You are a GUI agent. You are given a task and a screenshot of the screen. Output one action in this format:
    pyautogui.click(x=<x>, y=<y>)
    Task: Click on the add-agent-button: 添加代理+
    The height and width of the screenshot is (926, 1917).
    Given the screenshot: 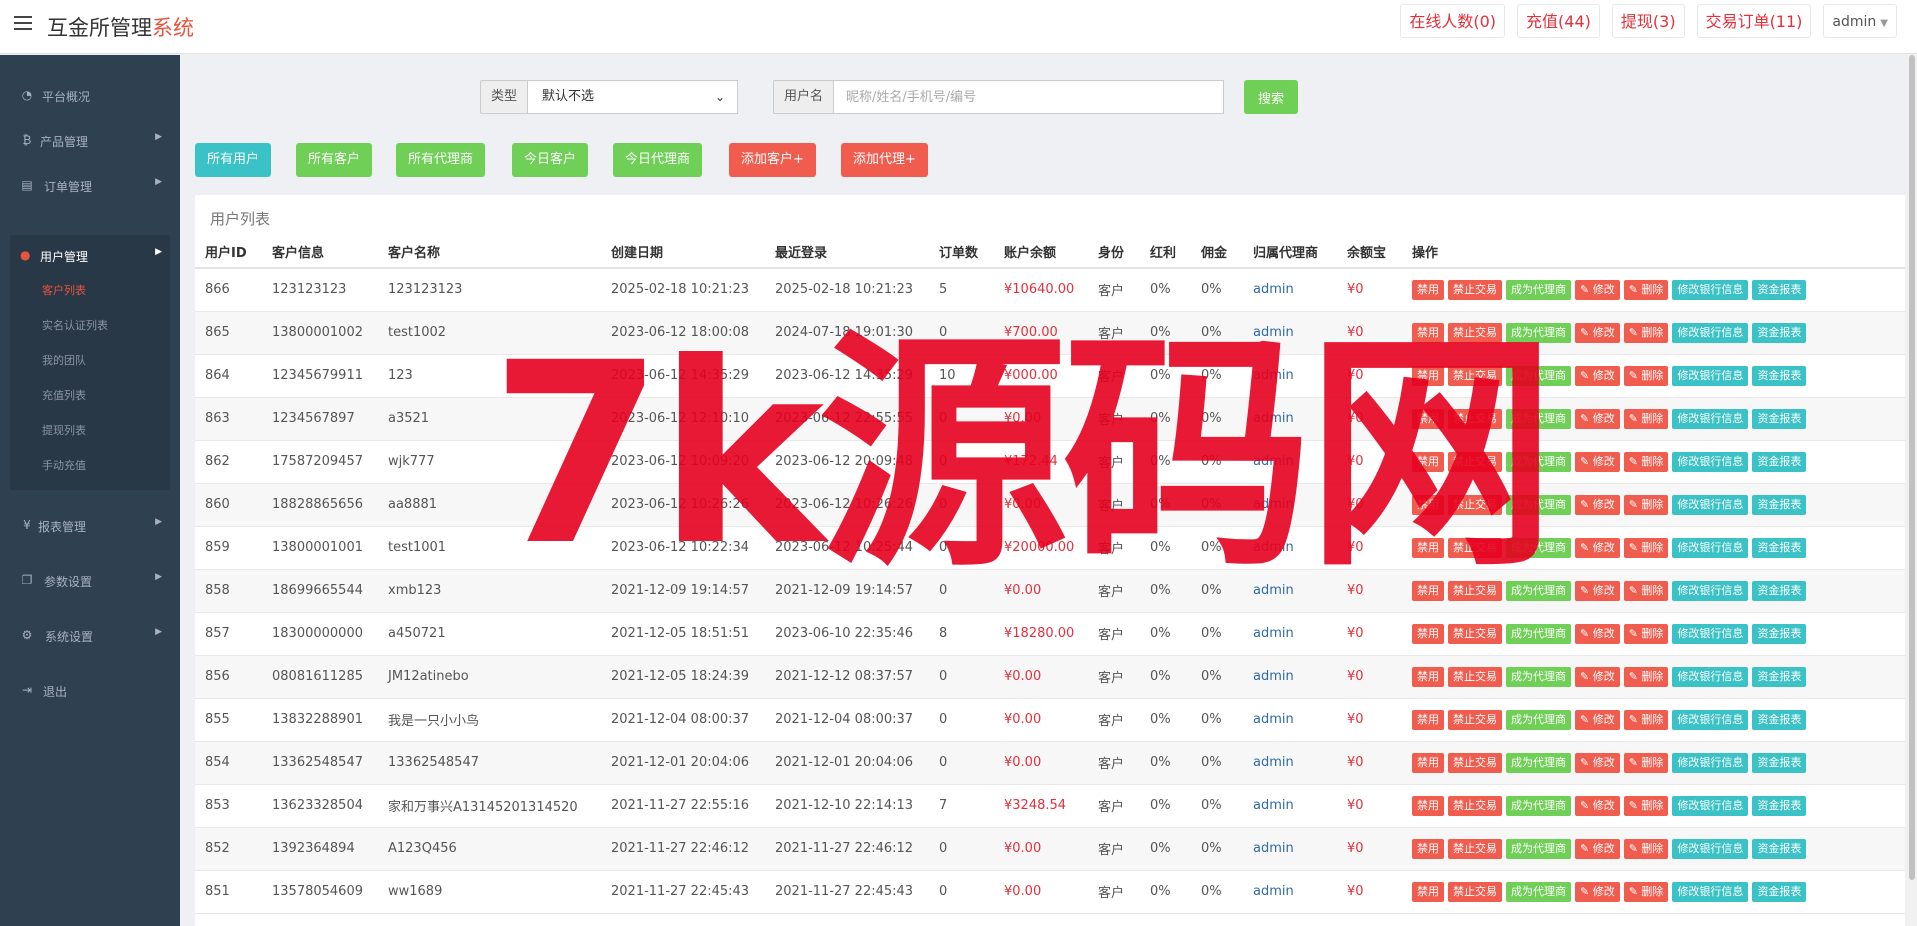 What is the action you would take?
    pyautogui.click(x=884, y=160)
    